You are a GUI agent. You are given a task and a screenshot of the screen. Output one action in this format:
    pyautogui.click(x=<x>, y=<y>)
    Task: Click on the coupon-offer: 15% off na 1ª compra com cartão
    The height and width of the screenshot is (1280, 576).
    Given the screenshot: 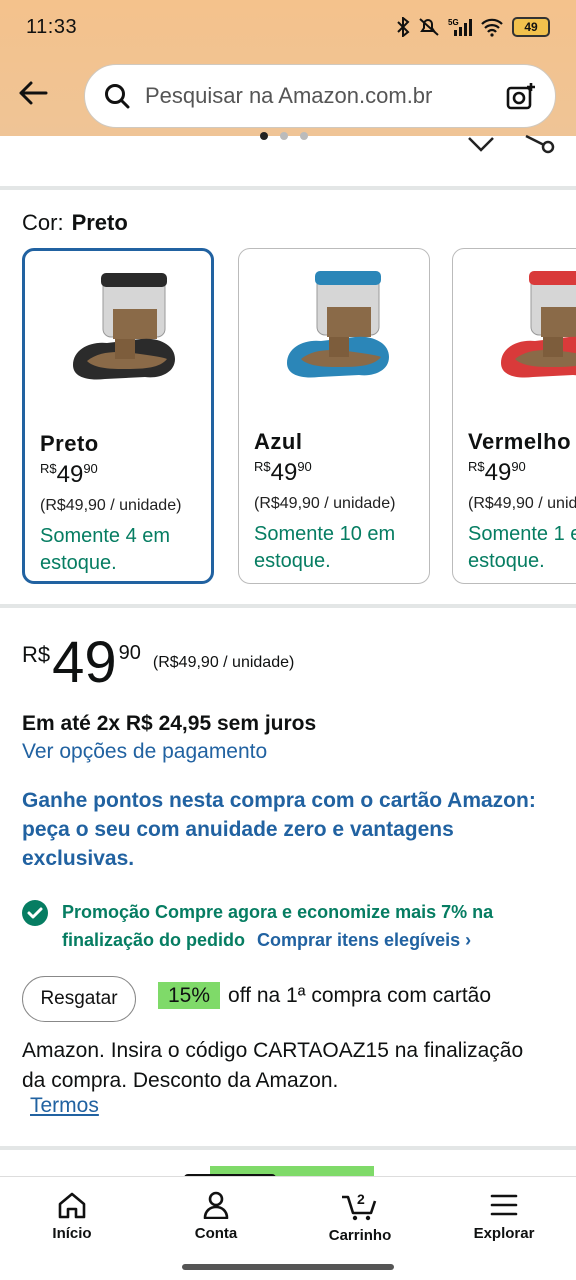 What is the action you would take?
    pyautogui.click(x=325, y=995)
    